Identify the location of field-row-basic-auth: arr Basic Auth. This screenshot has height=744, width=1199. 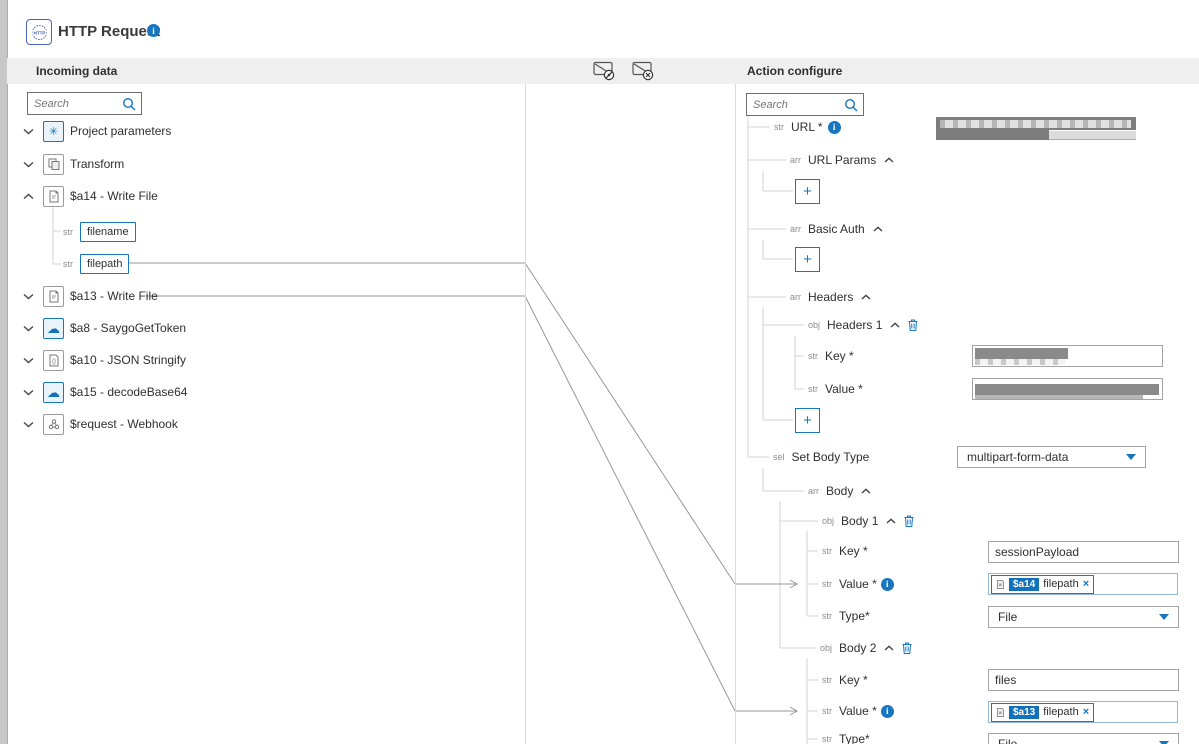
(836, 229).